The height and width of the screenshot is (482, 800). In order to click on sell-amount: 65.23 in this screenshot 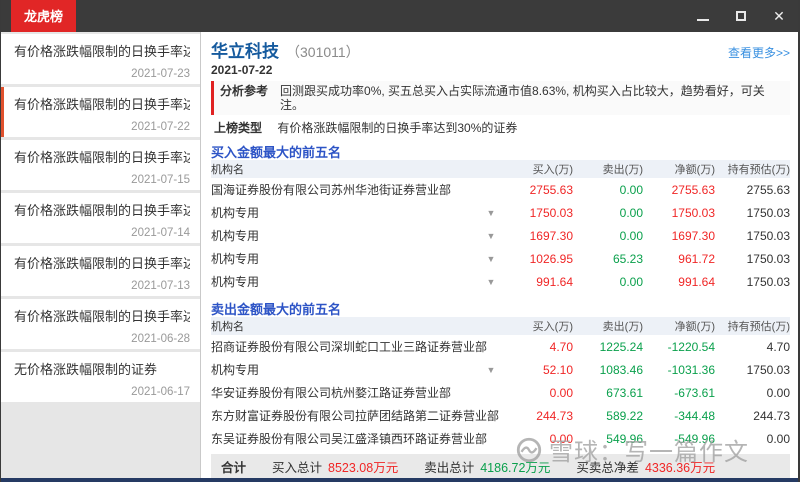, I will do `click(627, 258)`.